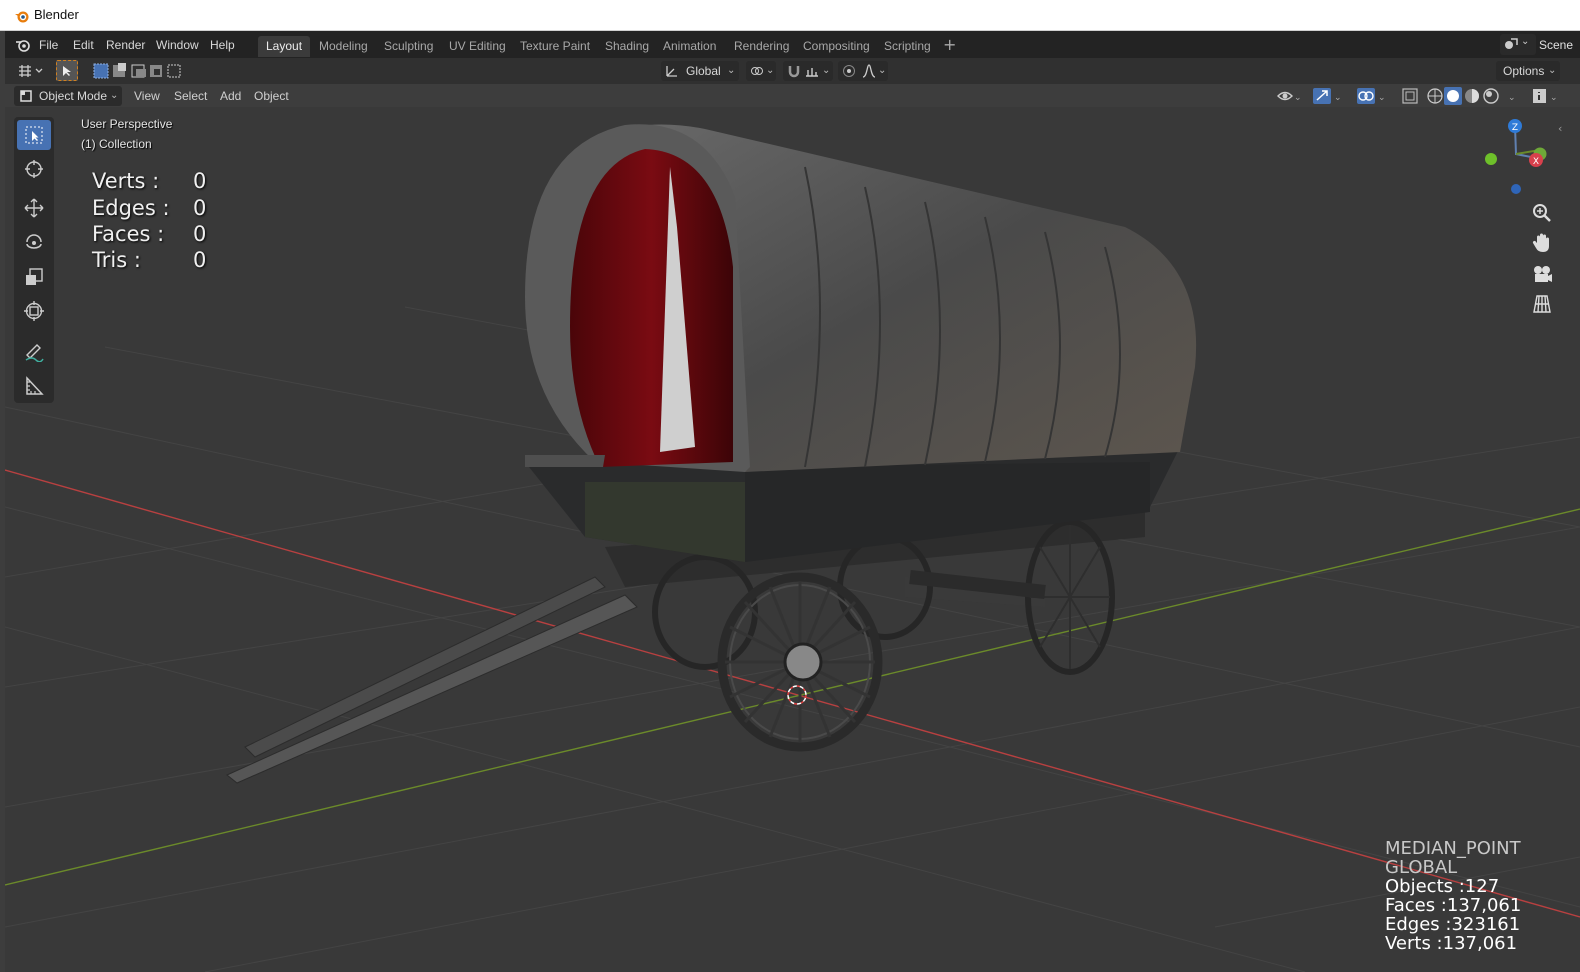 The width and height of the screenshot is (1580, 972). I want to click on viewport-header-right-icons: ⌄ ⌄ ⌄ ⌄ ⌄, so click(1417, 96).